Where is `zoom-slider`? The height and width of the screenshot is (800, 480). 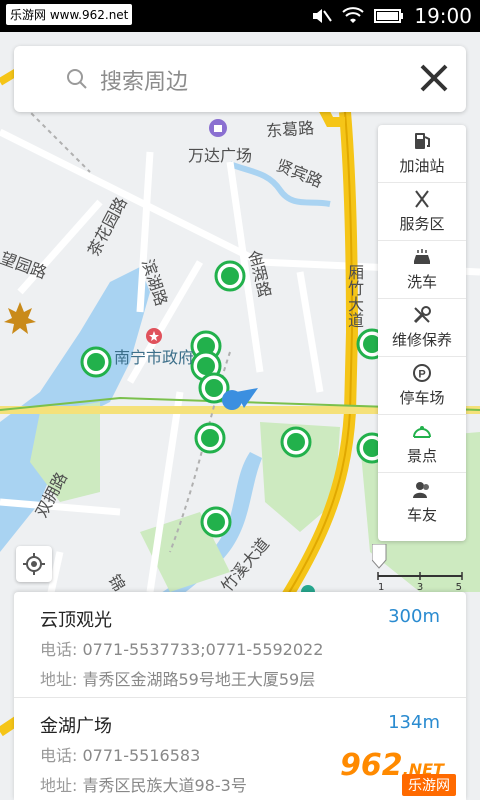 zoom-slider is located at coordinates (417, 561).